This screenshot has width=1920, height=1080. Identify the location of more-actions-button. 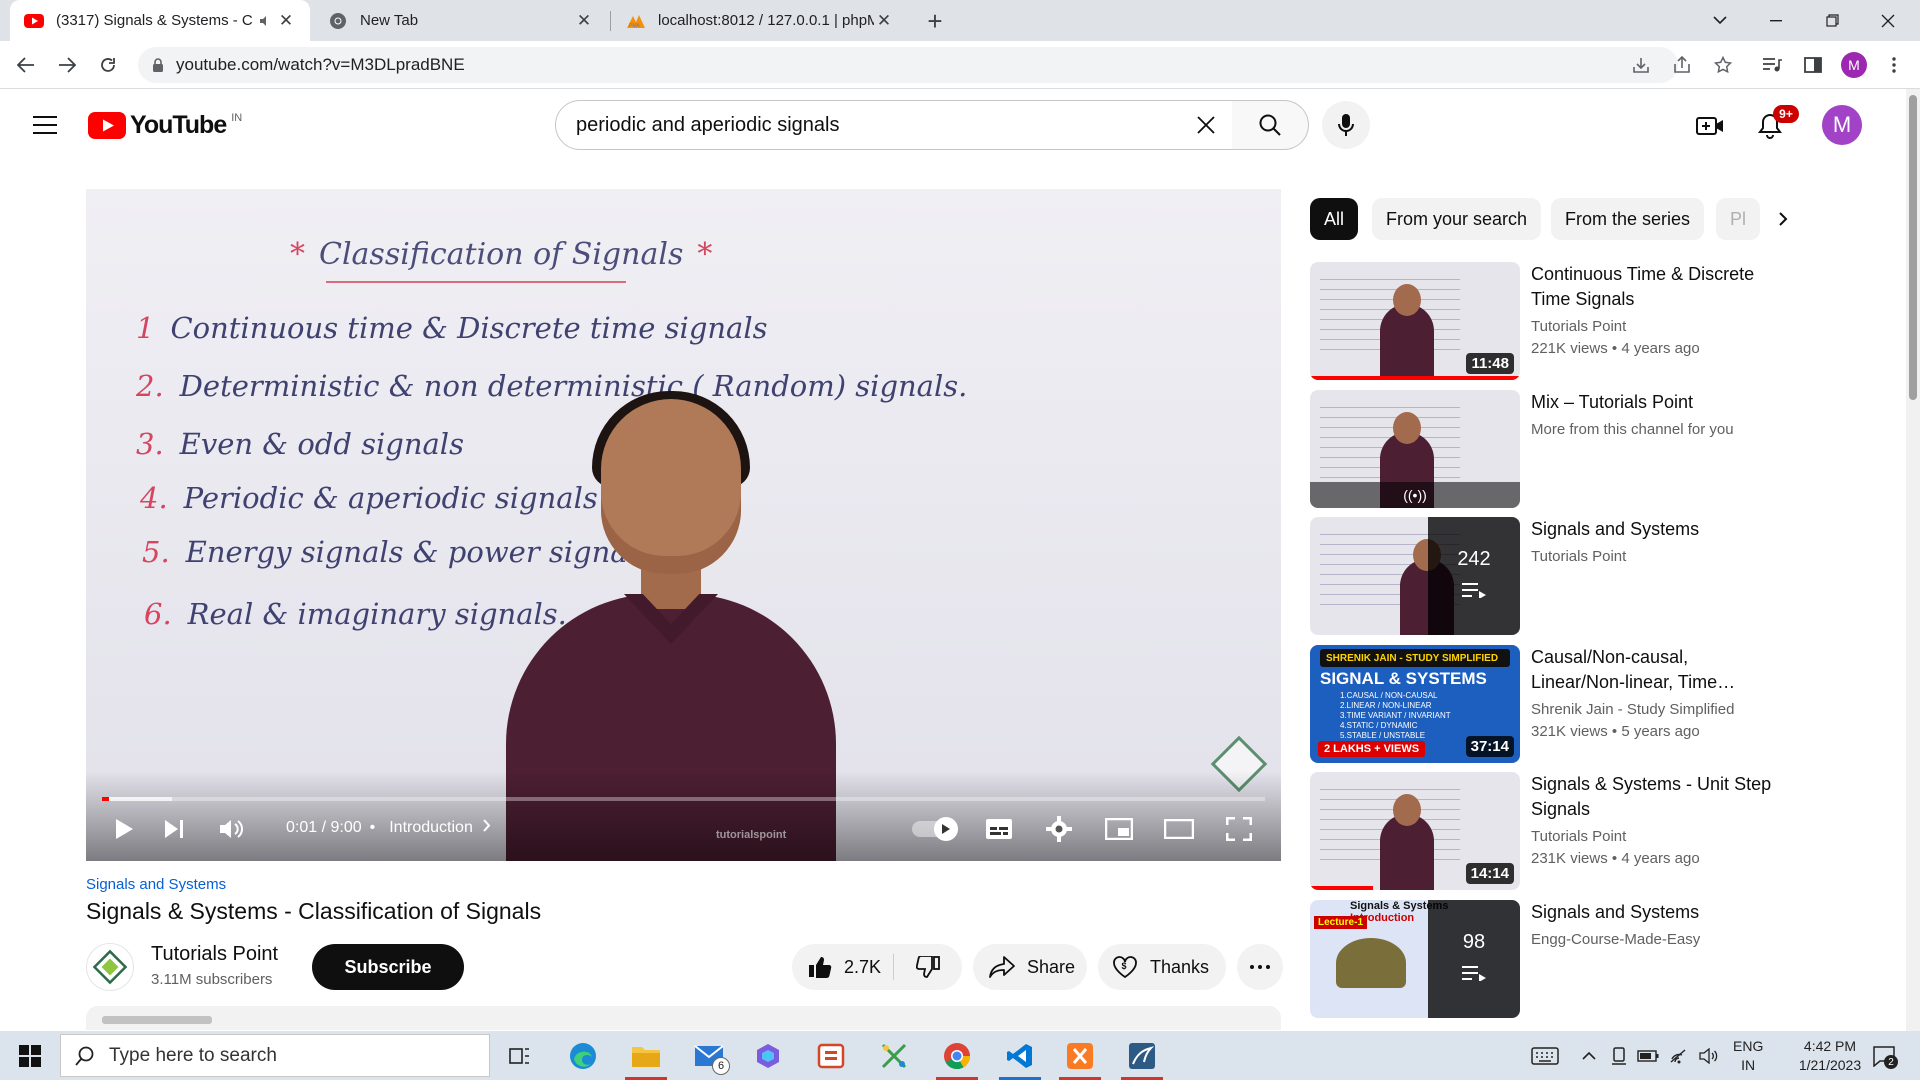
(1260, 967).